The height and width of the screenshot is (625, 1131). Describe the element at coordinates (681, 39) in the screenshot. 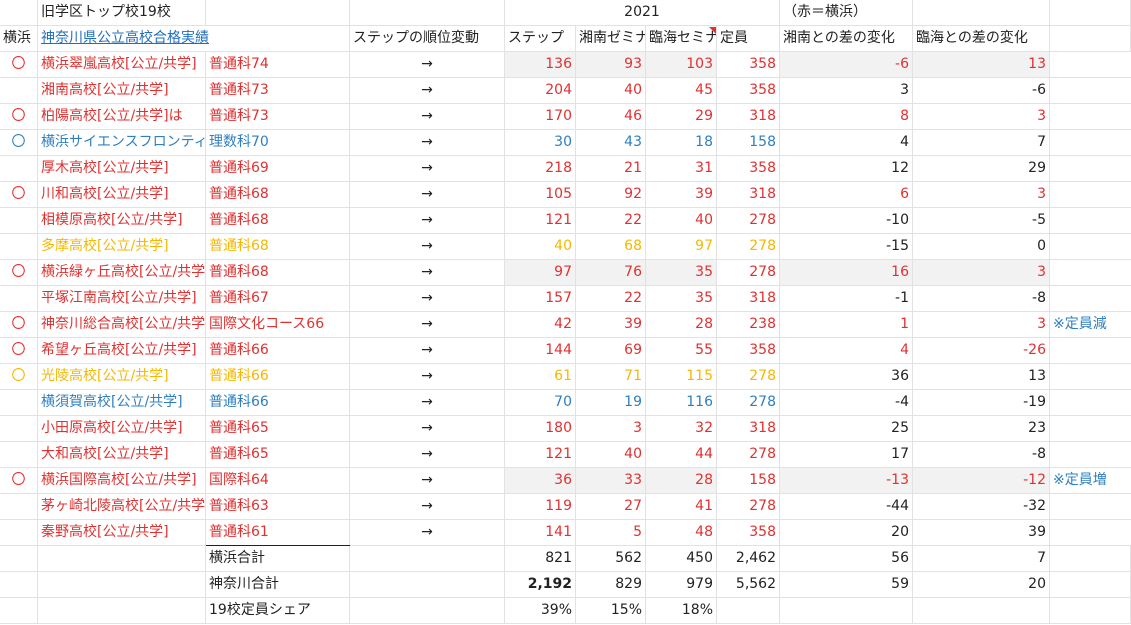

I see `header-rinkai: 臨海セミナー` at that location.